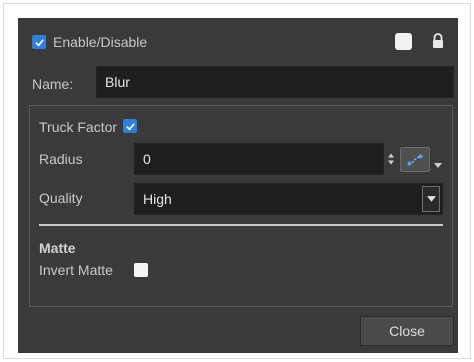 The height and width of the screenshot is (362, 474). Describe the element at coordinates (61, 198) in the screenshot. I see `quality-label: Quality` at that location.